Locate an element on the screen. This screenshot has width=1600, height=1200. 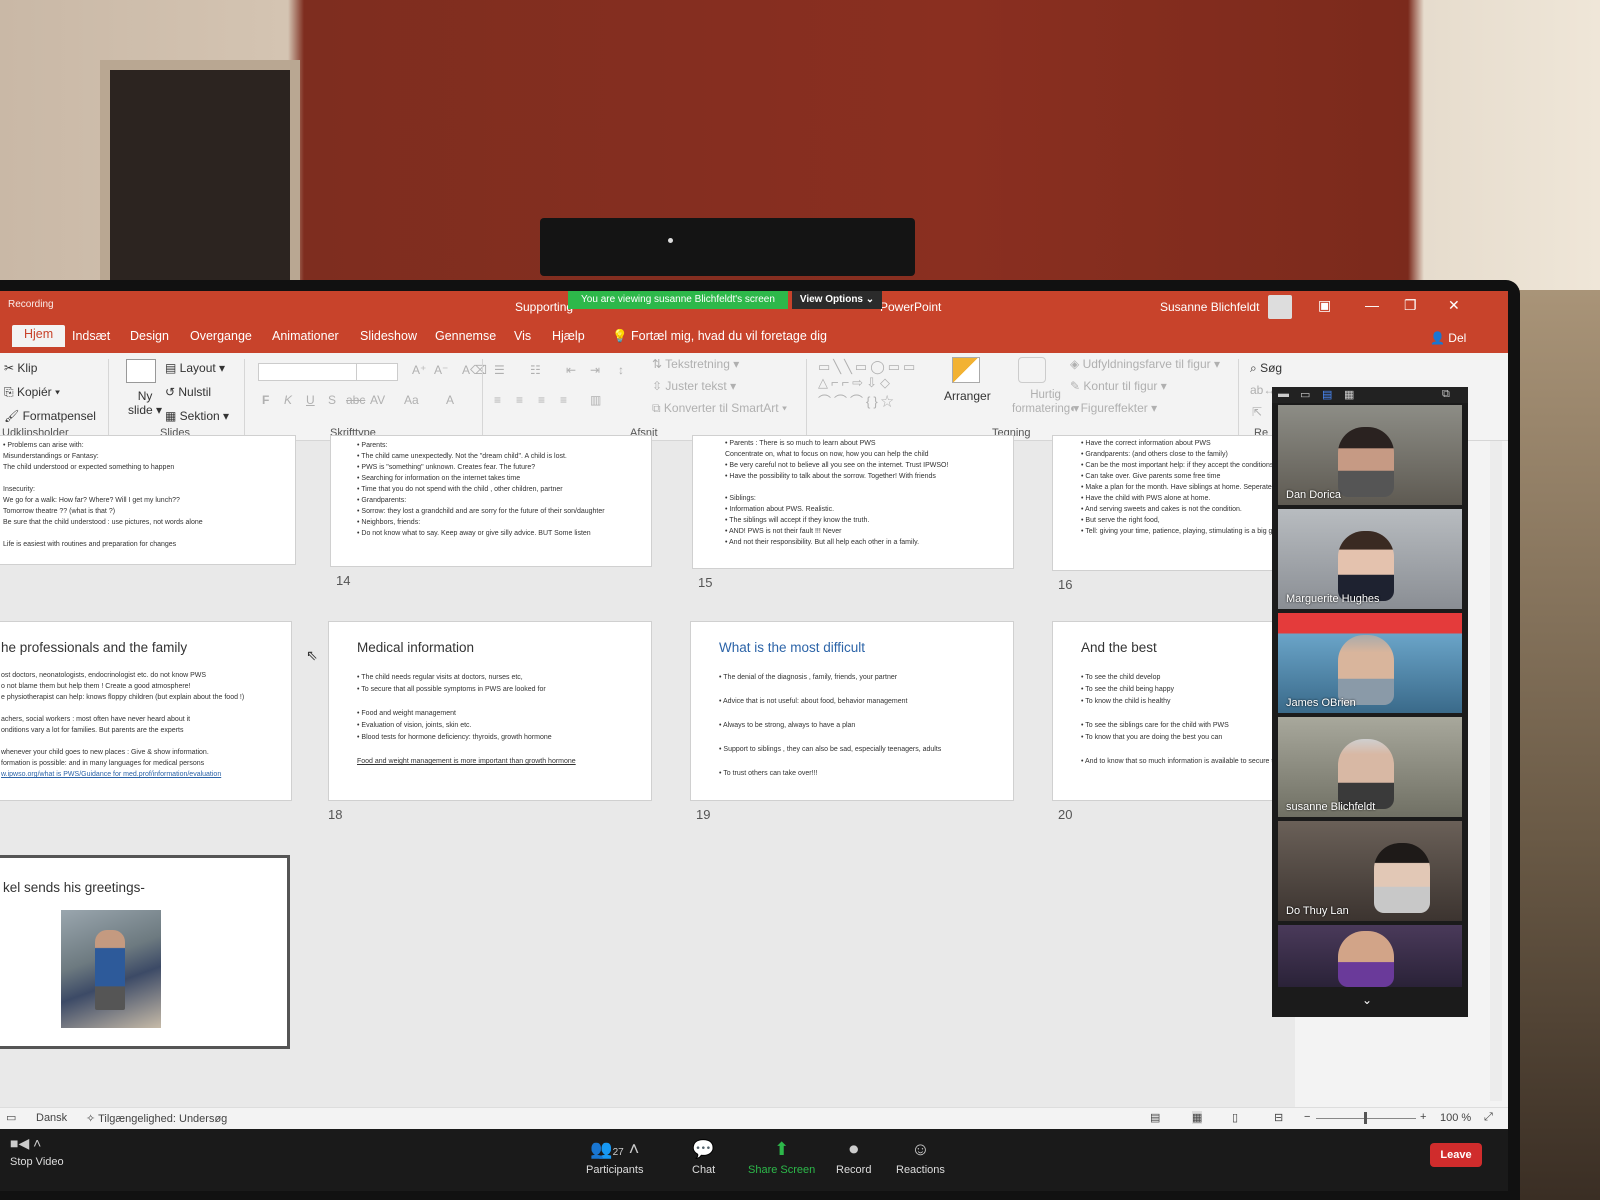
tab-hjem: Hjem is located at coordinates (39, 336).